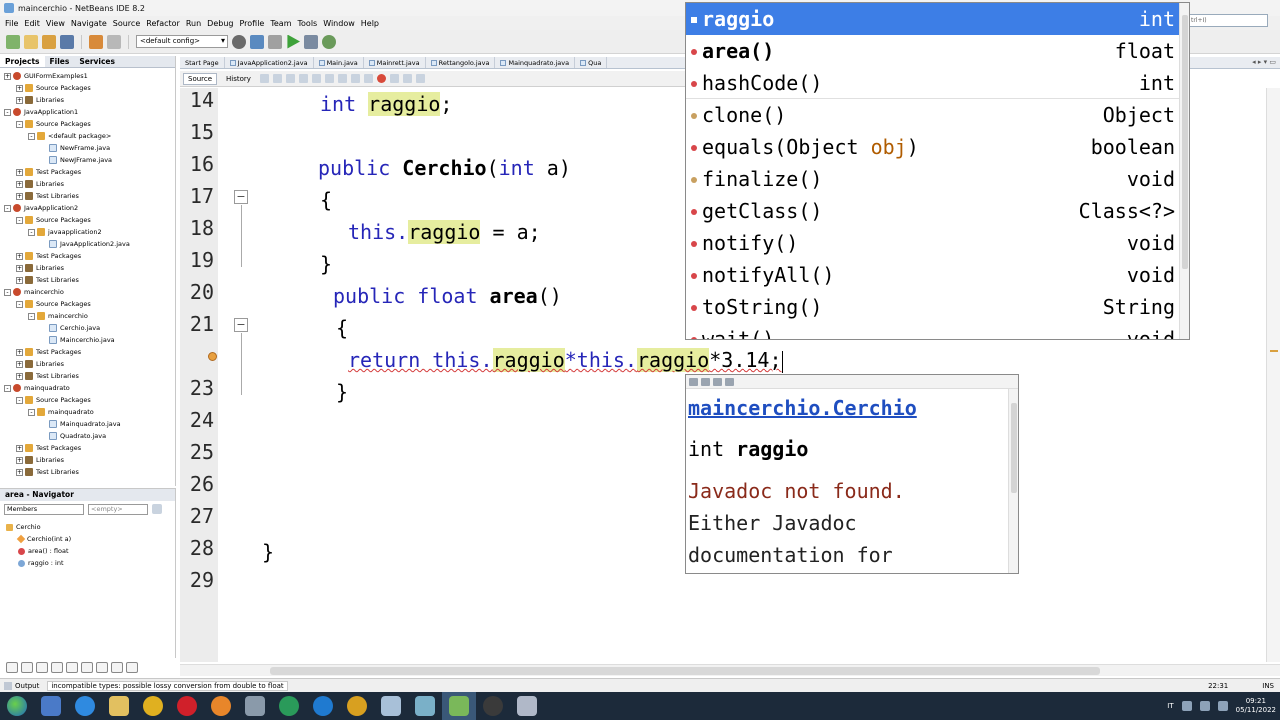 This screenshot has height=720, width=1280. What do you see at coordinates (407, 78) in the screenshot?
I see `comment-icon` at bounding box center [407, 78].